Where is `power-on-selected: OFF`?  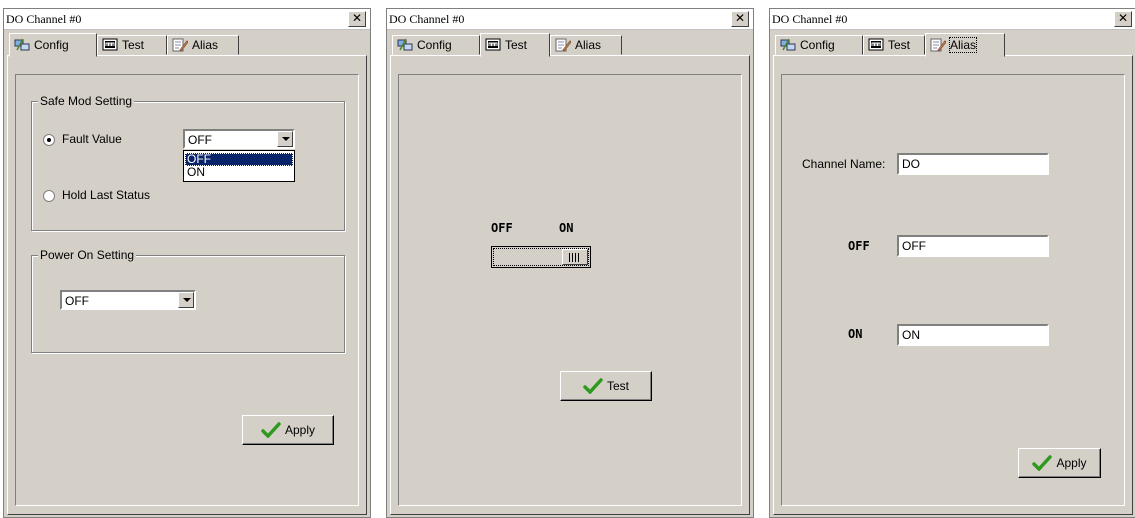
power-on-selected: OFF is located at coordinates (77, 301).